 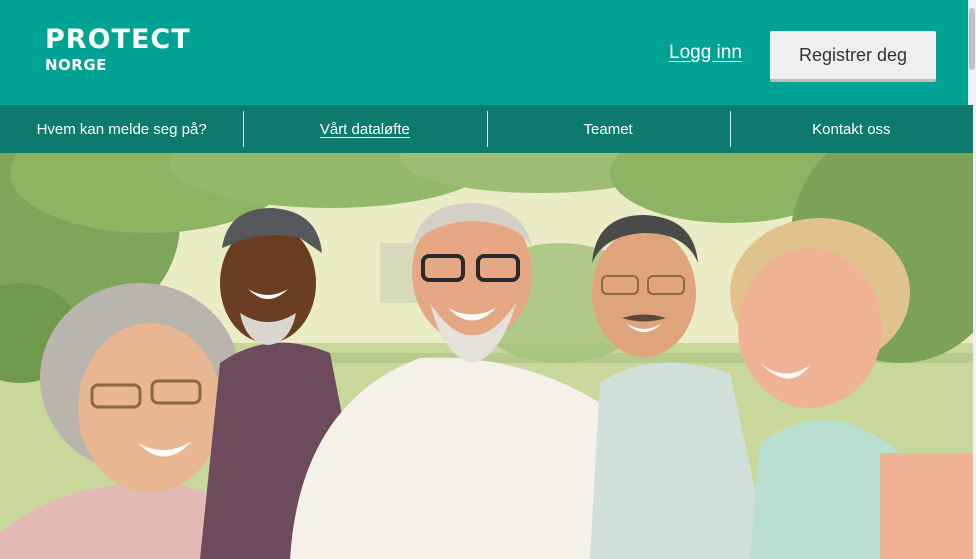 I want to click on nav-item-label: Teamet, so click(x=608, y=129).